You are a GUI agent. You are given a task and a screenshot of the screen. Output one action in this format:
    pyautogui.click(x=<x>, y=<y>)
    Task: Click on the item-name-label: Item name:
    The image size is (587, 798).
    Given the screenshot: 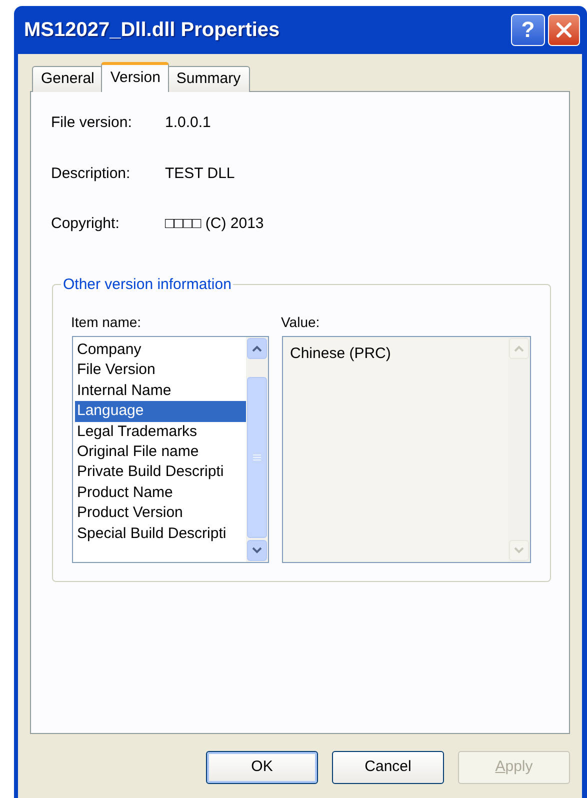 What is the action you would take?
    pyautogui.click(x=106, y=322)
    